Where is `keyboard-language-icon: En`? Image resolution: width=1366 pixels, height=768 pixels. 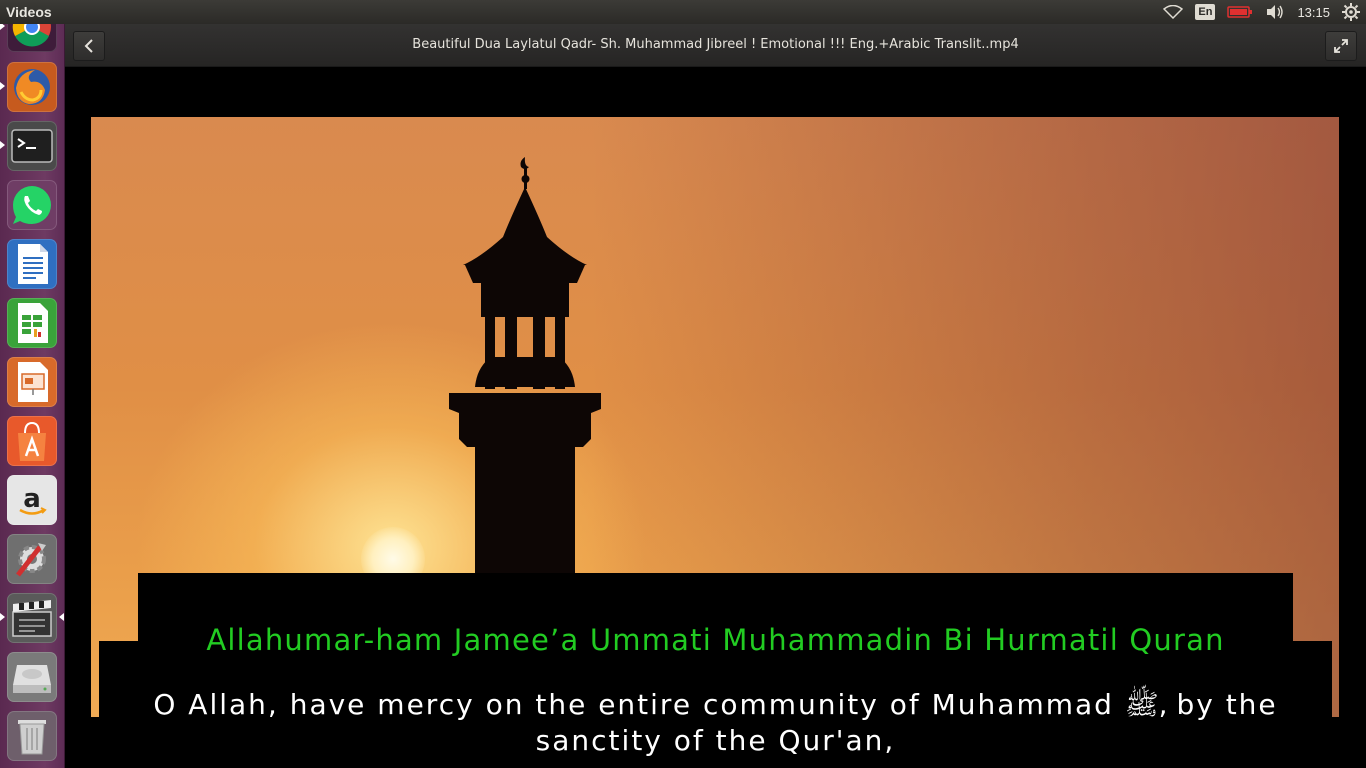
keyboard-language-icon: En is located at coordinates (1205, 12).